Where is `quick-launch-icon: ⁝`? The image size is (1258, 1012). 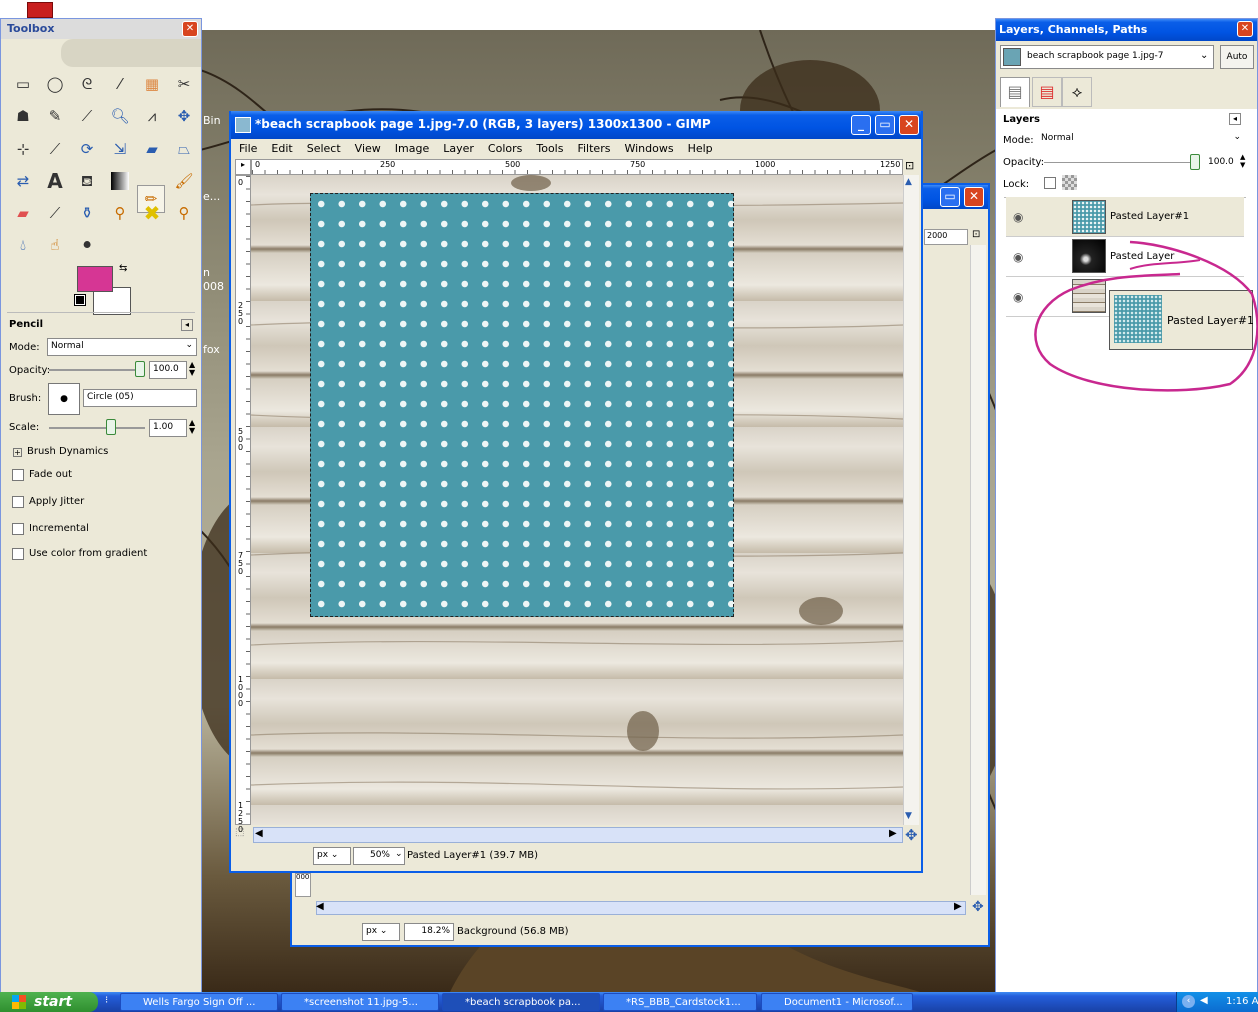
quick-launch-icon: ⁝ is located at coordinates (106, 1000).